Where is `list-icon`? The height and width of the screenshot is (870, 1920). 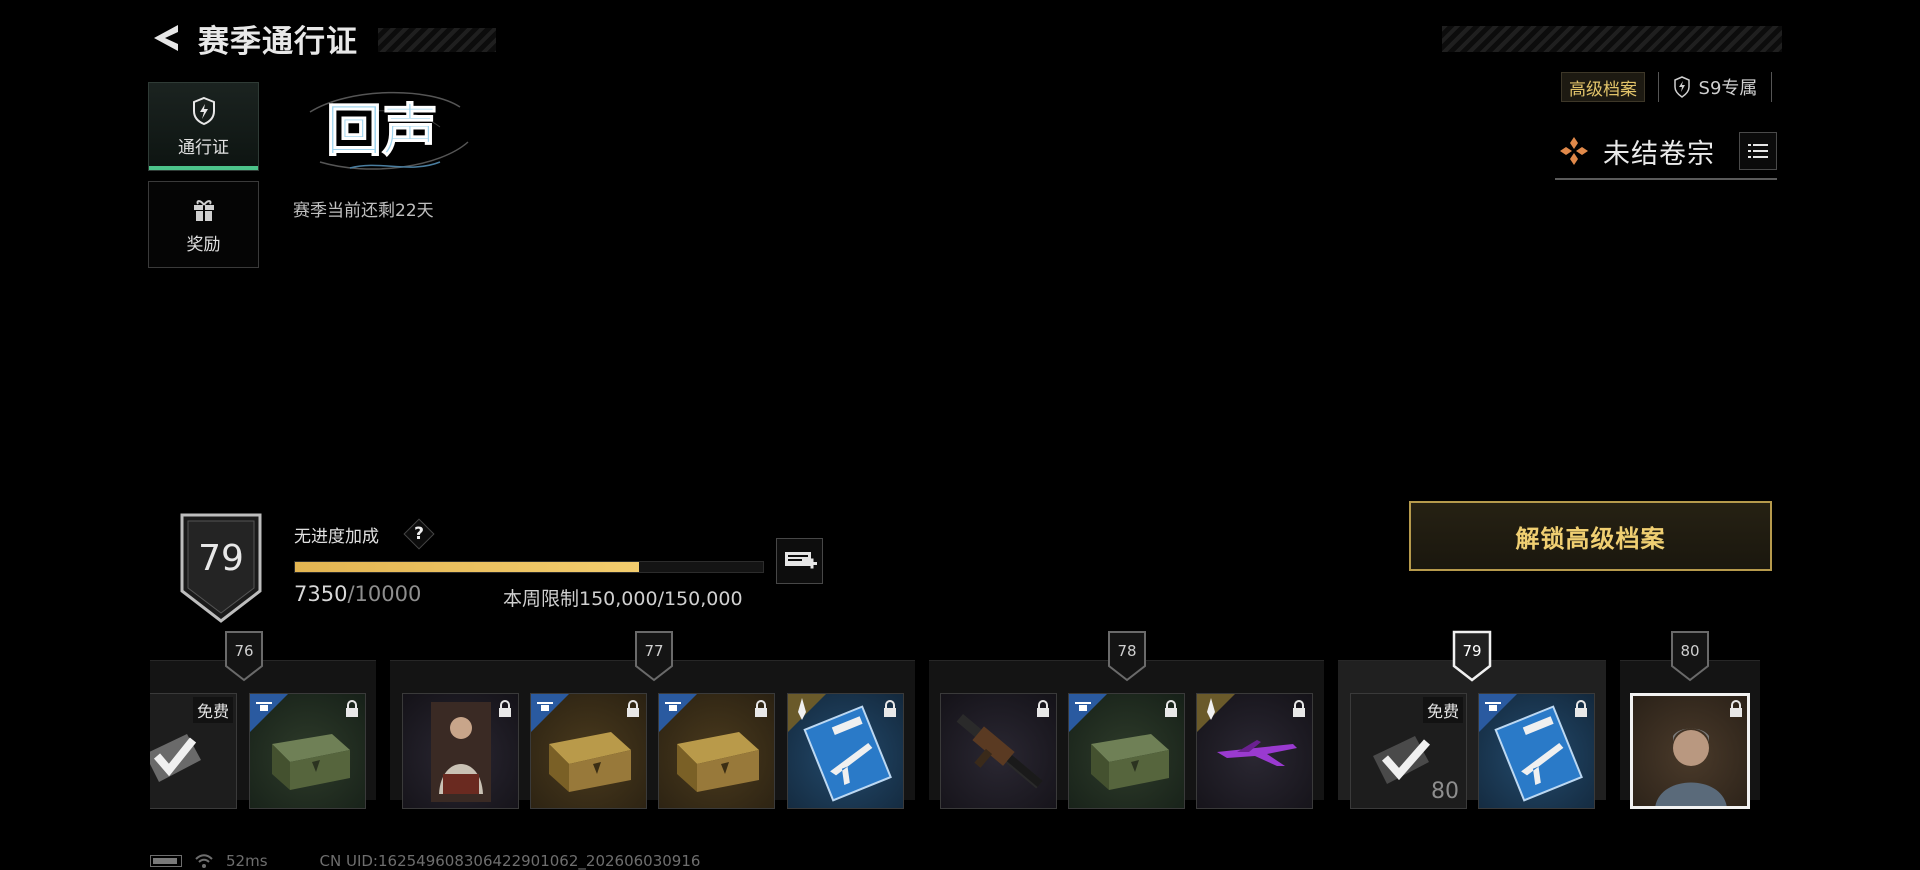 list-icon is located at coordinates (1758, 151).